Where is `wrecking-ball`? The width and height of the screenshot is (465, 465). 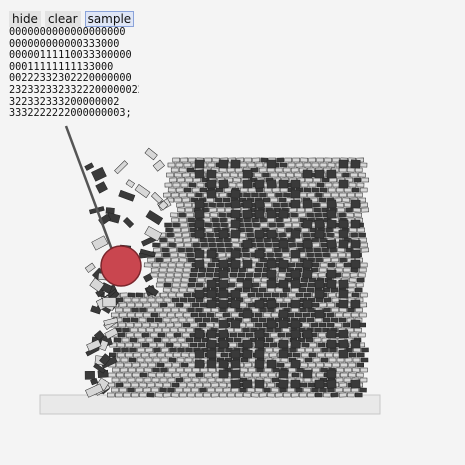
wrecking-ball is located at coordinates (121, 266).